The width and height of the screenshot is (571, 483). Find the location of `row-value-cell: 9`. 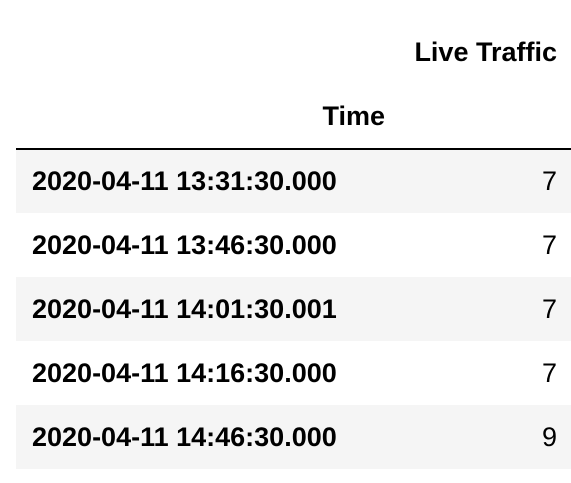

row-value-cell: 9 is located at coordinates (549, 436).